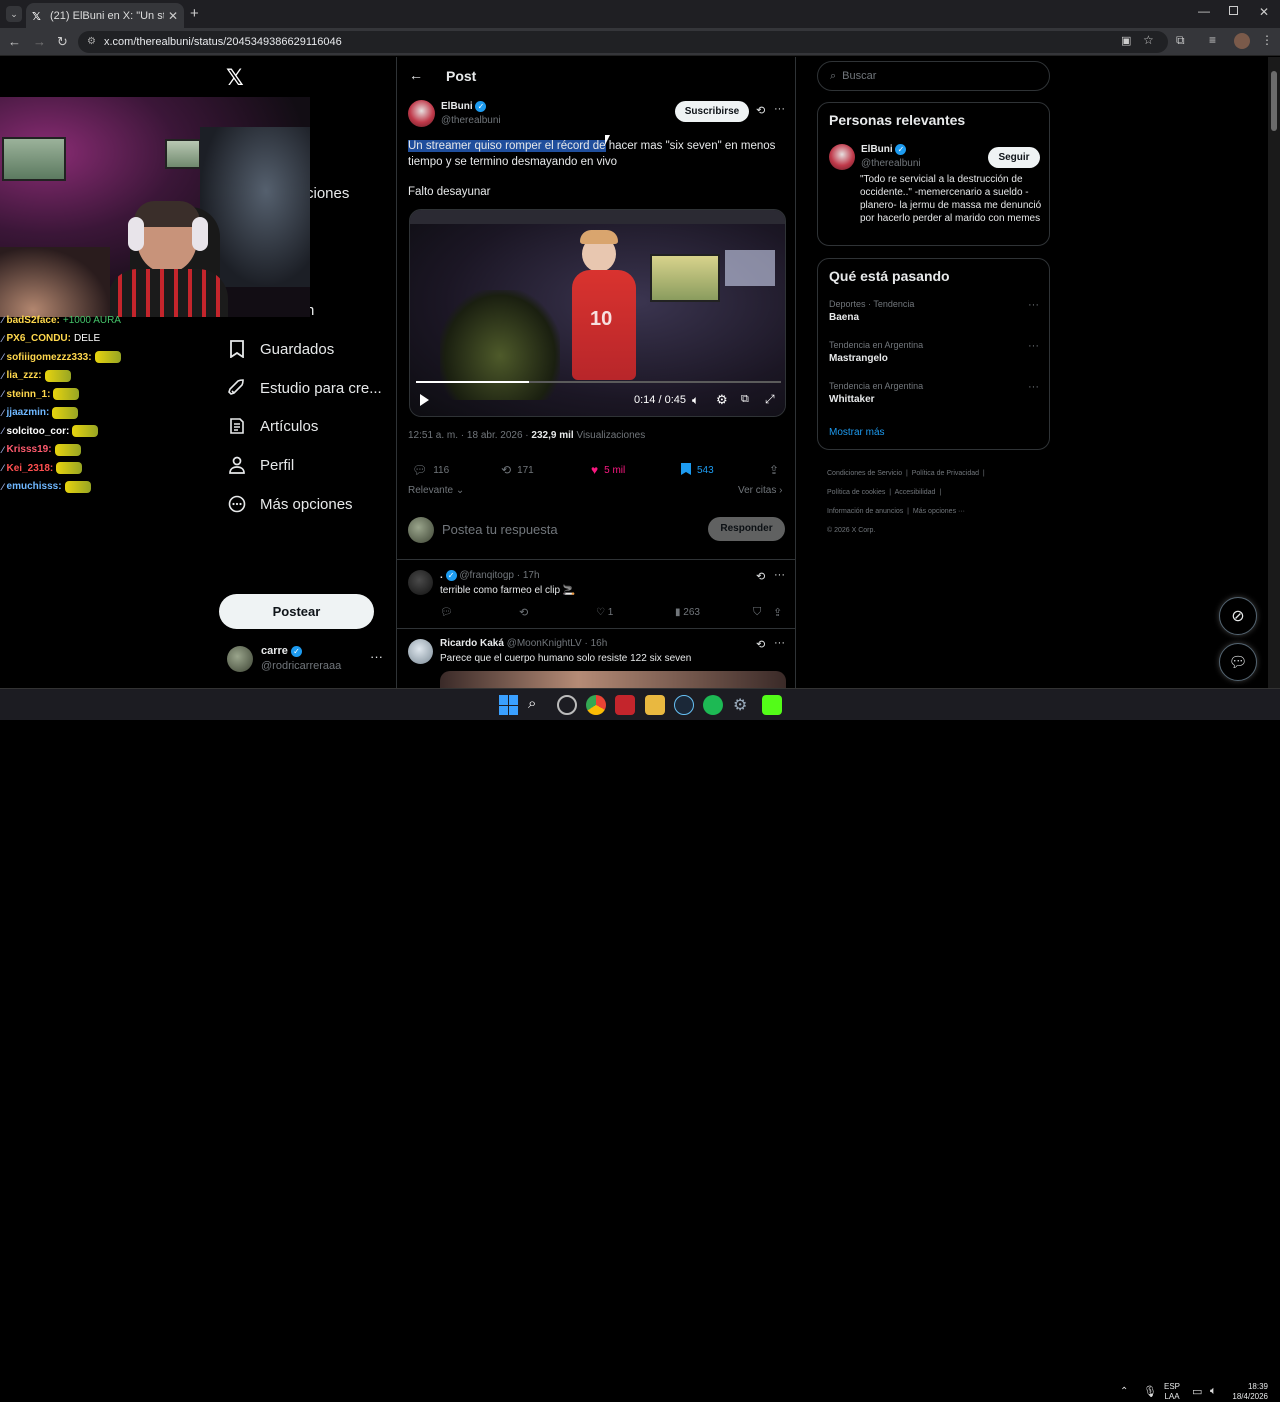 The height and width of the screenshot is (1402, 1280). What do you see at coordinates (915, 492) in the screenshot?
I see `footer-link: Accesibilidad` at bounding box center [915, 492].